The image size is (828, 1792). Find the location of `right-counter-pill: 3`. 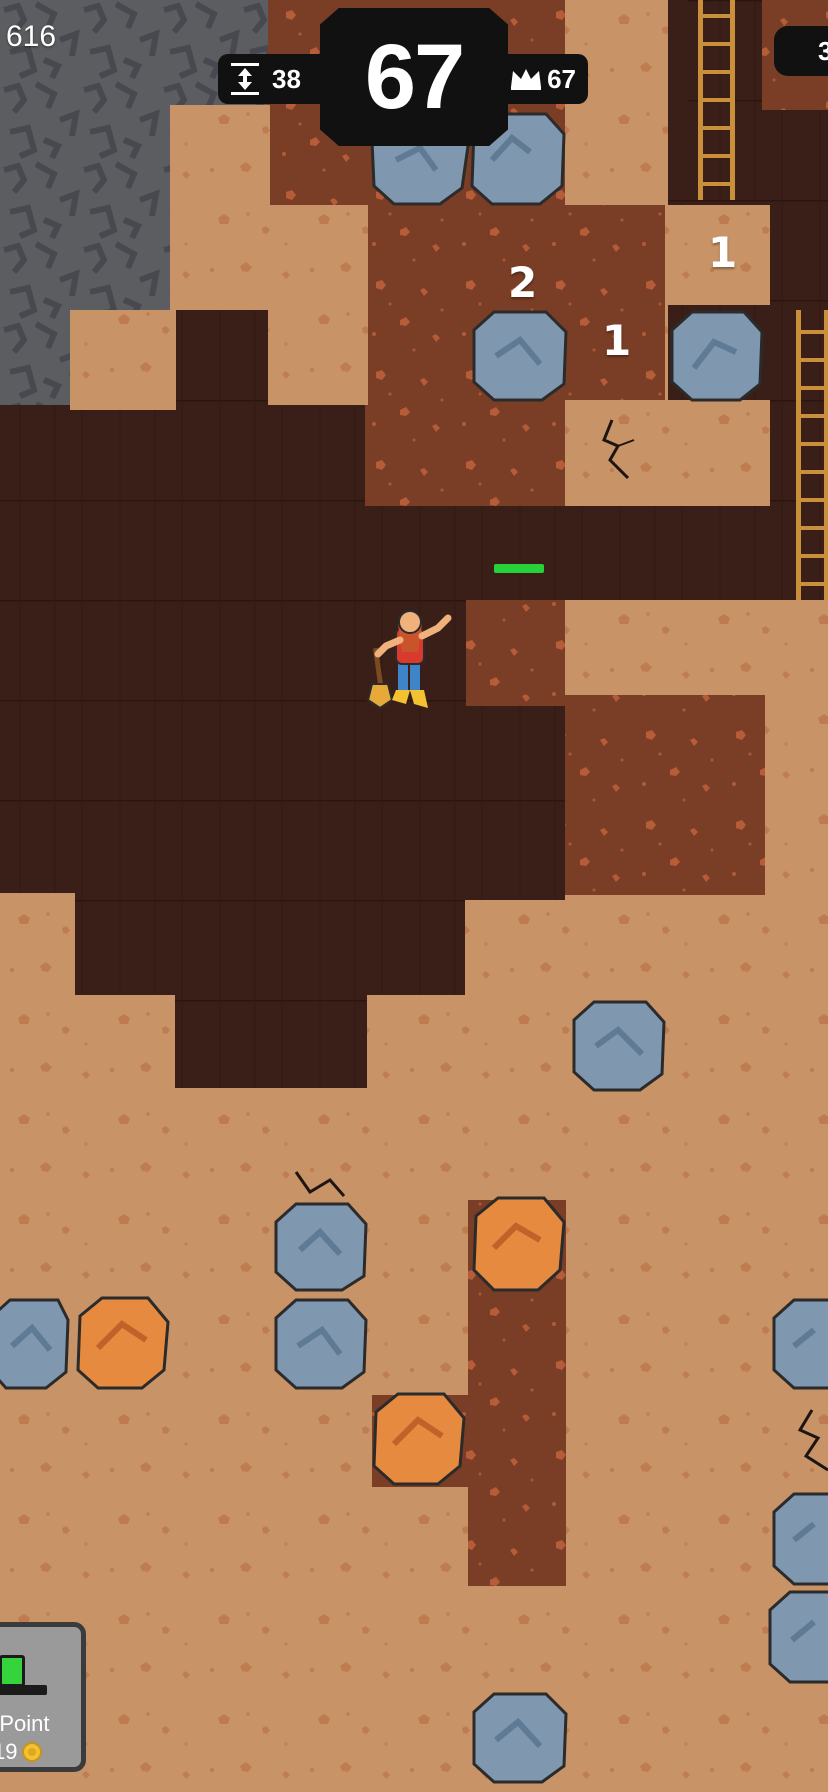

right-counter-pill: 3 is located at coordinates (801, 51).